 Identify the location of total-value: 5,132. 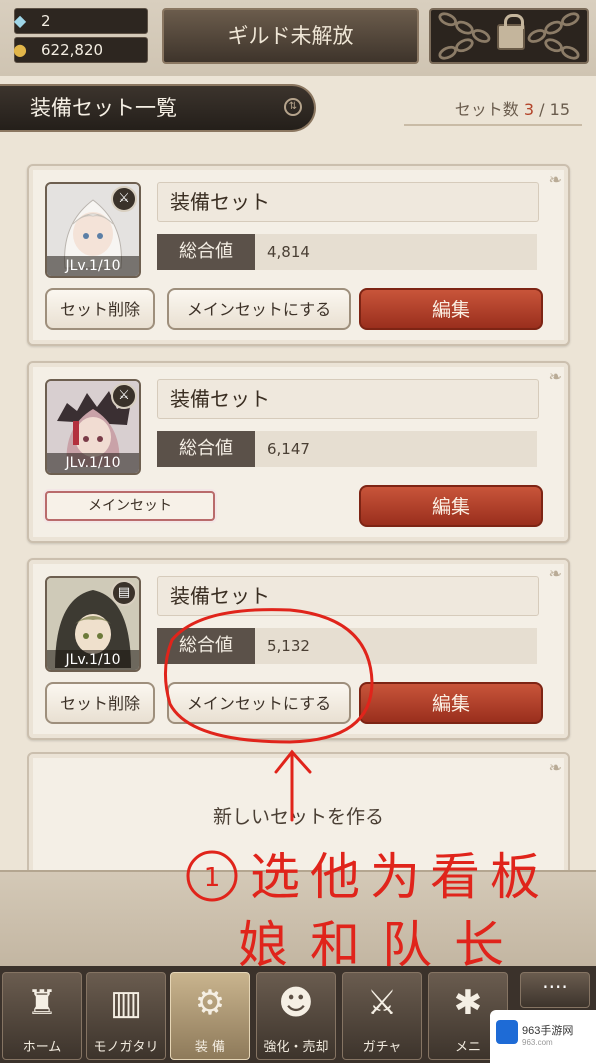
(288, 646).